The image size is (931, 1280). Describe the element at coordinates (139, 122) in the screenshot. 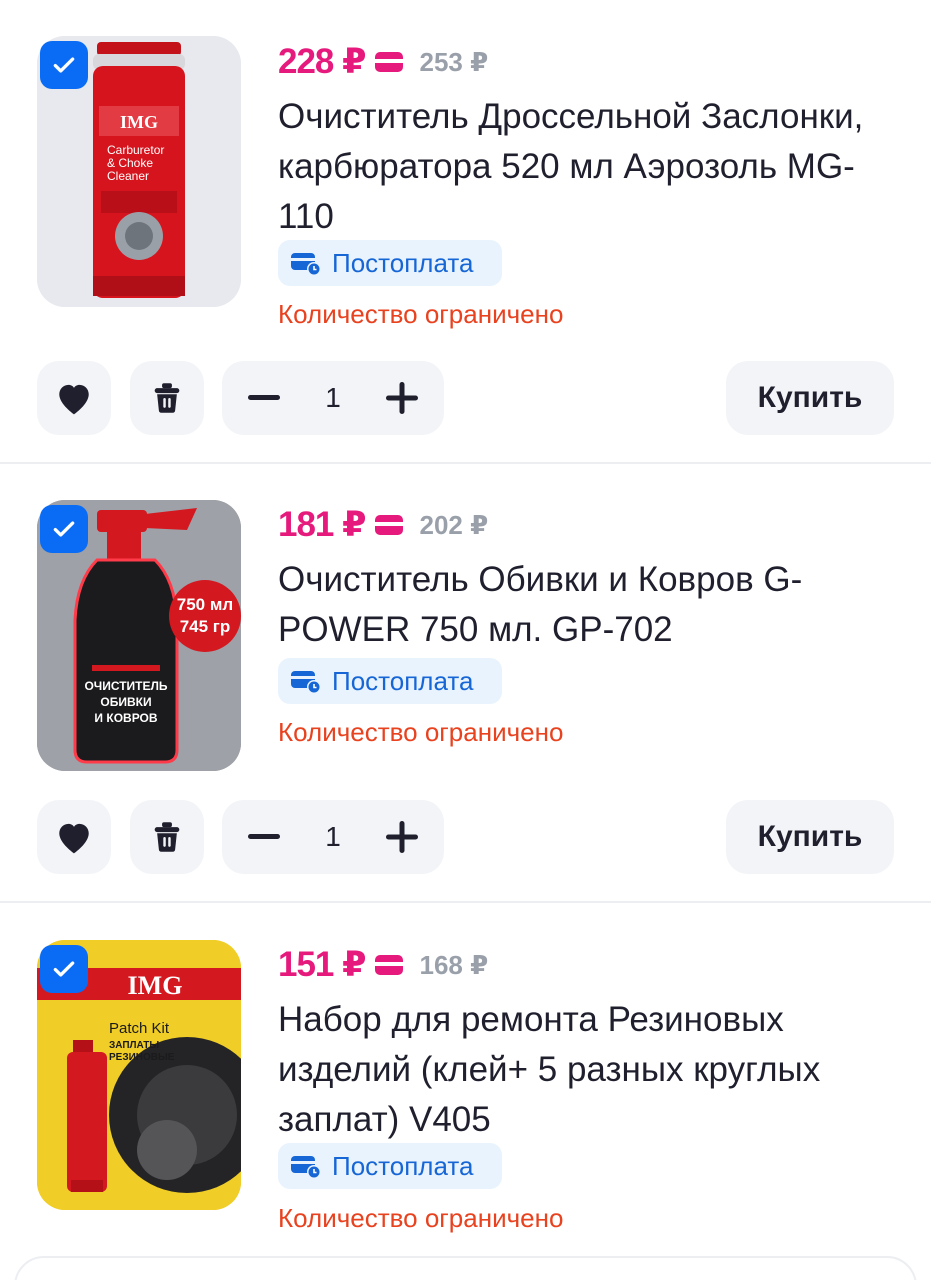

I see `product-image-brand: IMG` at that location.